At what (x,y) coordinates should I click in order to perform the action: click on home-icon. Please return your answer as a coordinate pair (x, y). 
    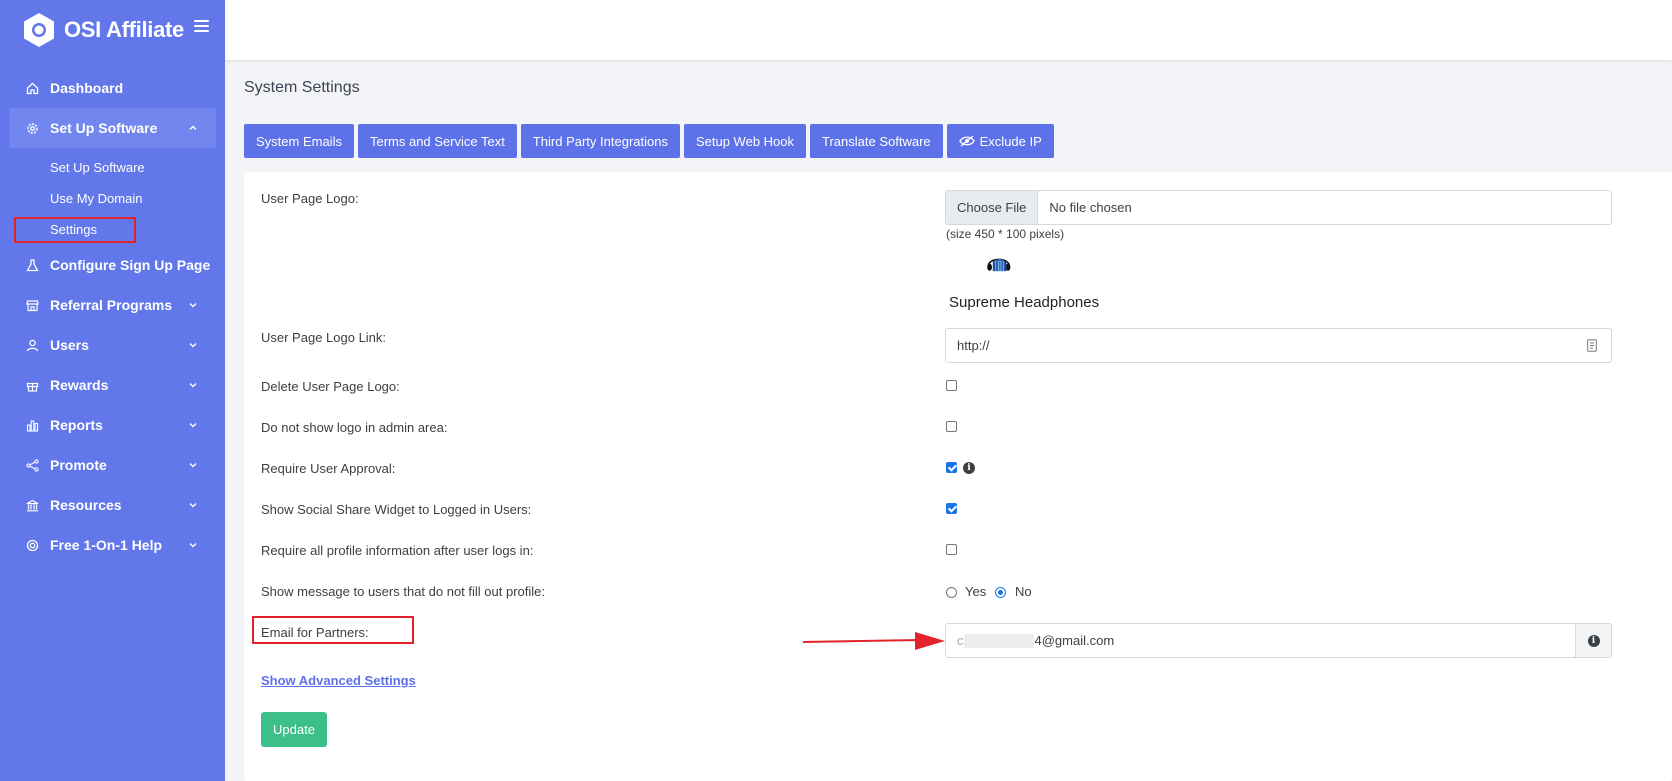
    Looking at the image, I should click on (32, 88).